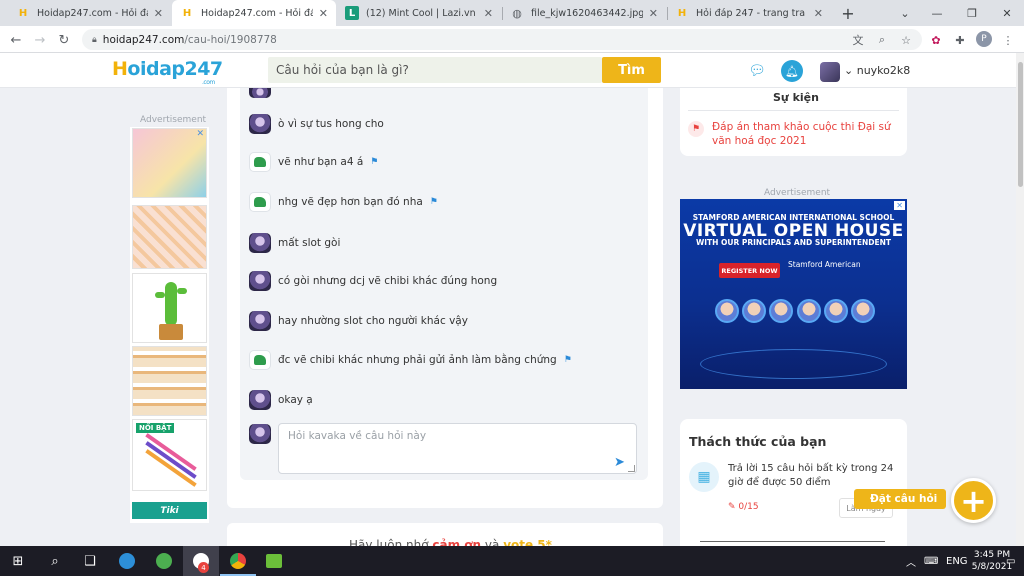  What do you see at coordinates (419, 13) in the screenshot?
I see `browser-tab-3: L (12) Mint Cool | Lazi.vn - Cộng ✕` at bounding box center [419, 13].